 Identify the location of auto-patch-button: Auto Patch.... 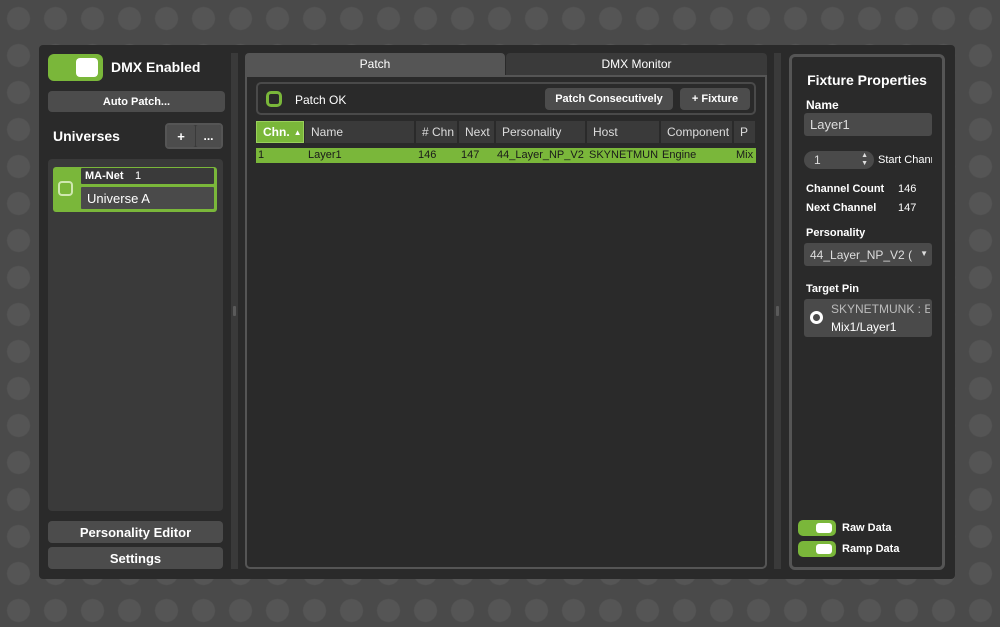
(136, 101).